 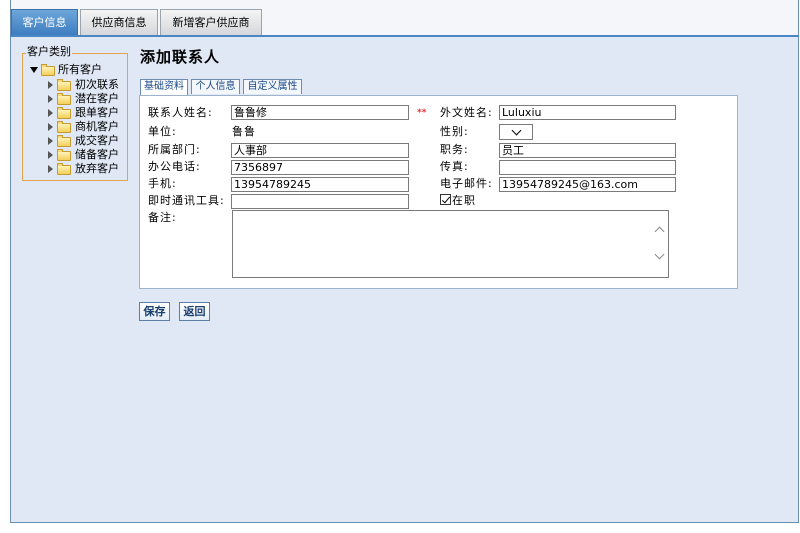 What do you see at coordinates (587, 150) in the screenshot?
I see `position-input: 员工` at bounding box center [587, 150].